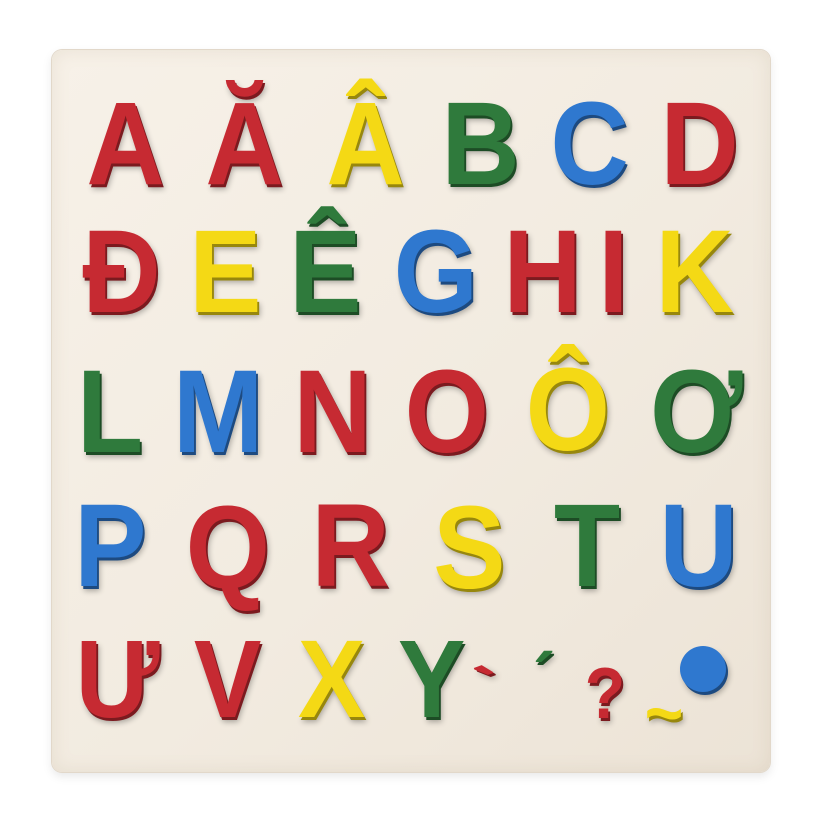 The height and width of the screenshot is (820, 820). I want to click on letter-piece-i: I, so click(613, 272).